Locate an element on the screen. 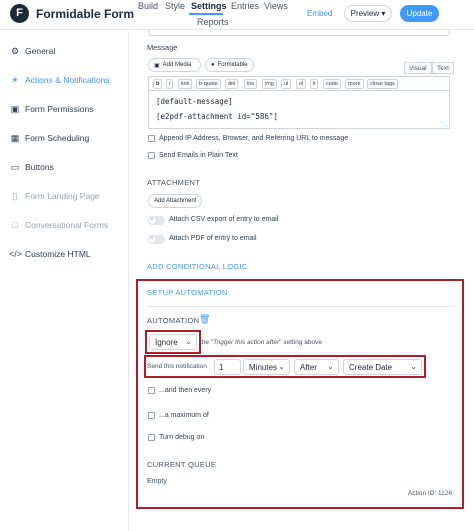  date-field-value: Create Date is located at coordinates (371, 367).